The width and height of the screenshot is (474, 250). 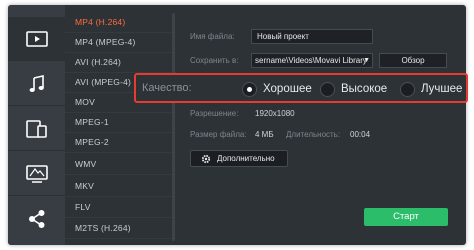 I want to click on music-icon, so click(x=36, y=83).